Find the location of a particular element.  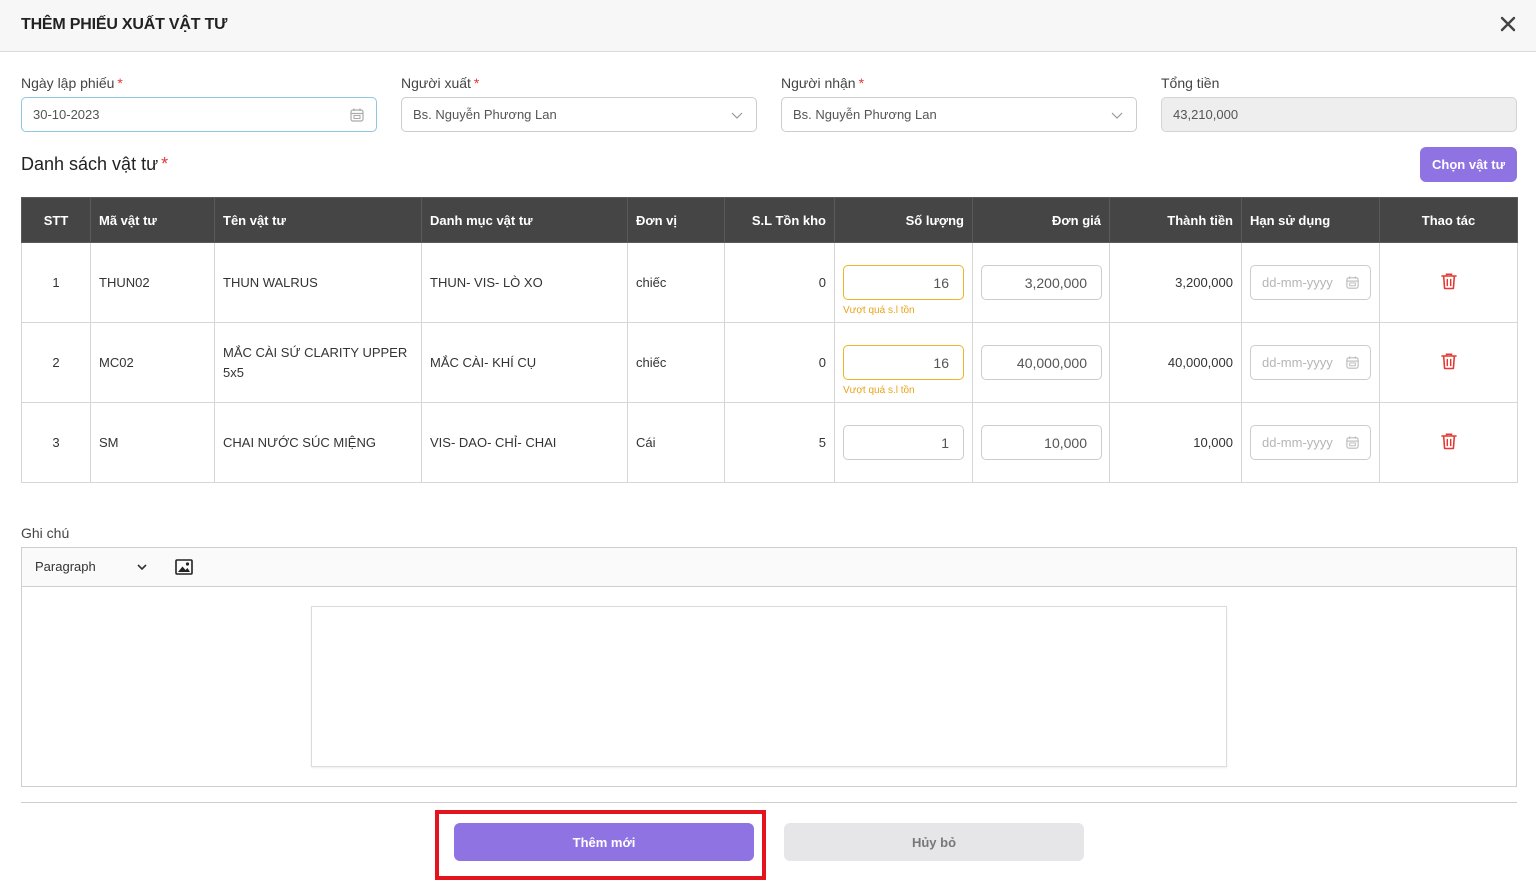

qty-input: 1 is located at coordinates (903, 442).